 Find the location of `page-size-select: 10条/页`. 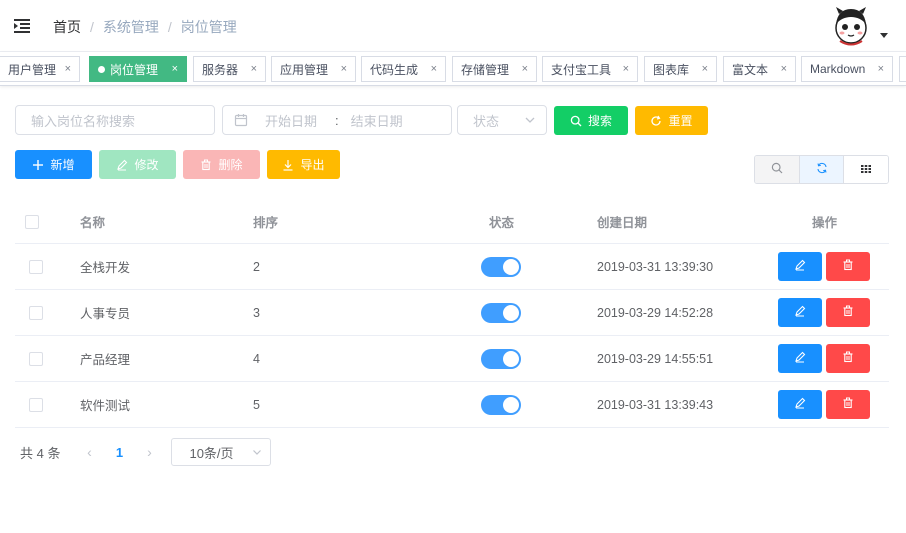

page-size-select: 10条/页 is located at coordinates (221, 452).